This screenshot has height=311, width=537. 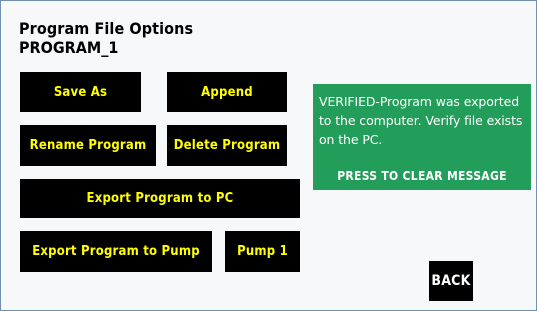 I want to click on rename-program-button: Rename Program, so click(x=88, y=145).